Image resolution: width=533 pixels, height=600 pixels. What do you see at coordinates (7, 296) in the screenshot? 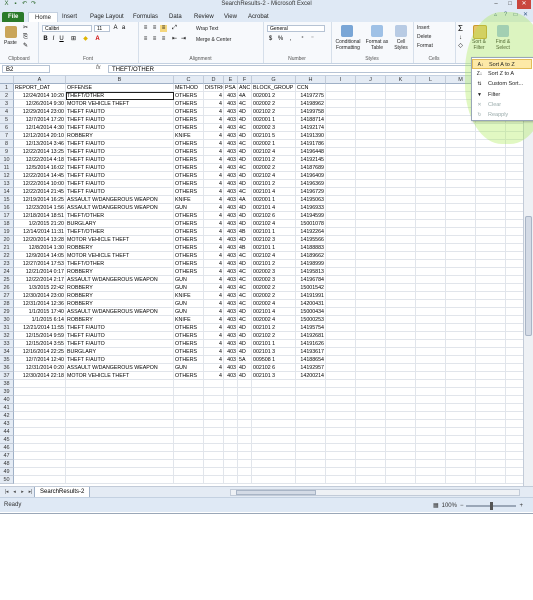
I see `row-header: 27` at bounding box center [7, 296].